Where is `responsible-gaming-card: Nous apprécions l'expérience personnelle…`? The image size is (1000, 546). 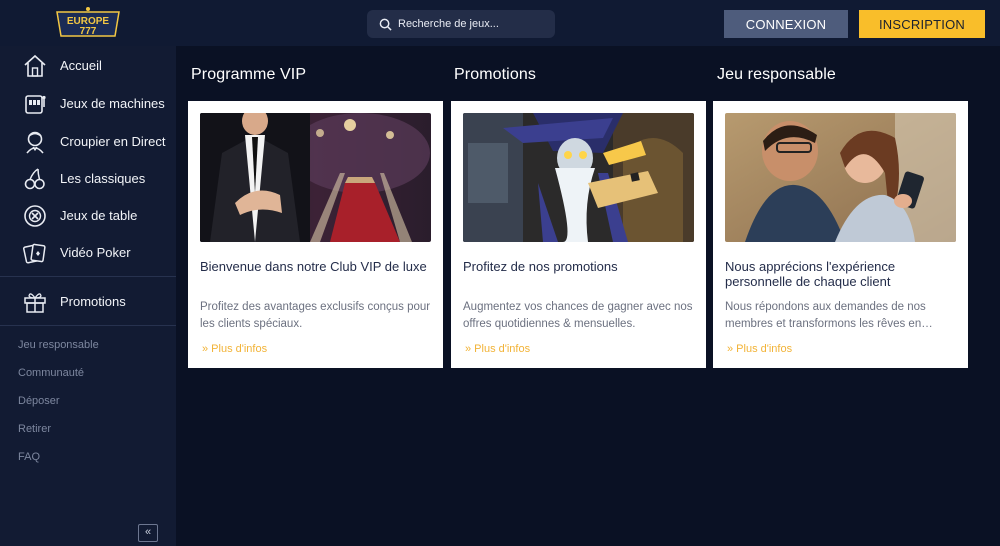
responsible-gaming-card: Nous apprécions l'expérience personnelle… is located at coordinates (840, 234).